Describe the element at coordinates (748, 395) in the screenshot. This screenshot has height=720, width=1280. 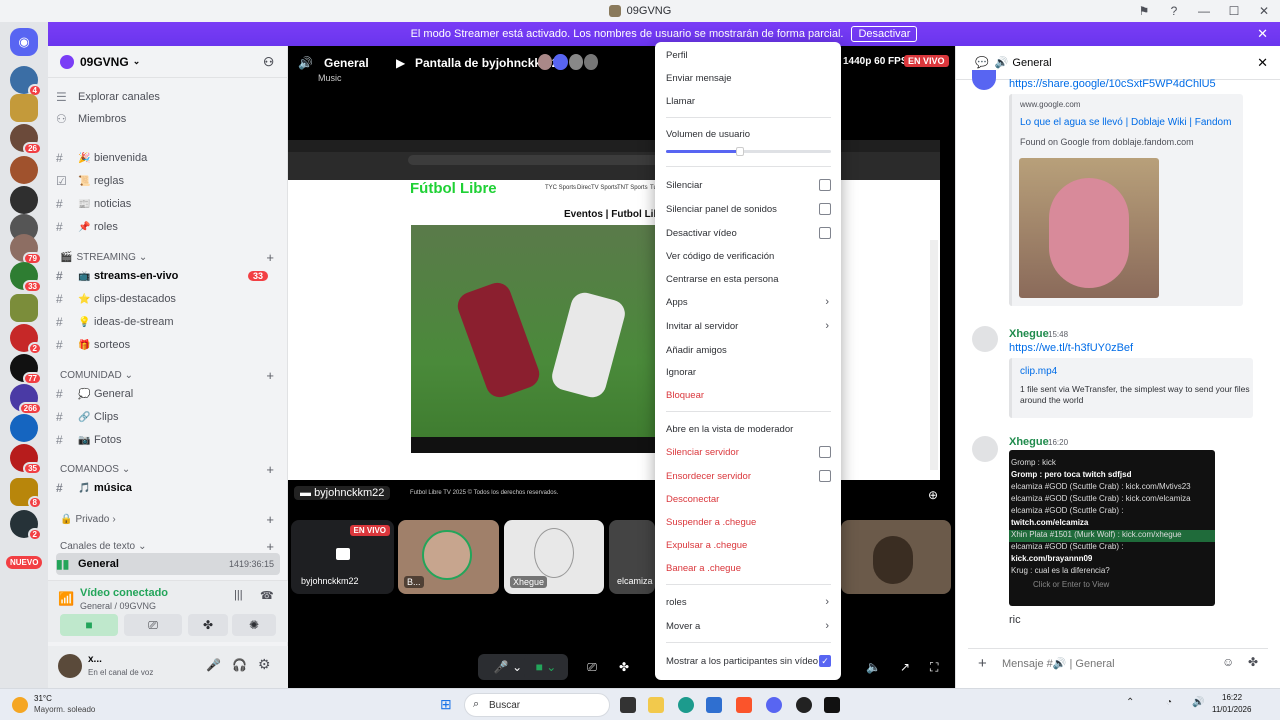
I see `menu-block: Bloquear` at that location.